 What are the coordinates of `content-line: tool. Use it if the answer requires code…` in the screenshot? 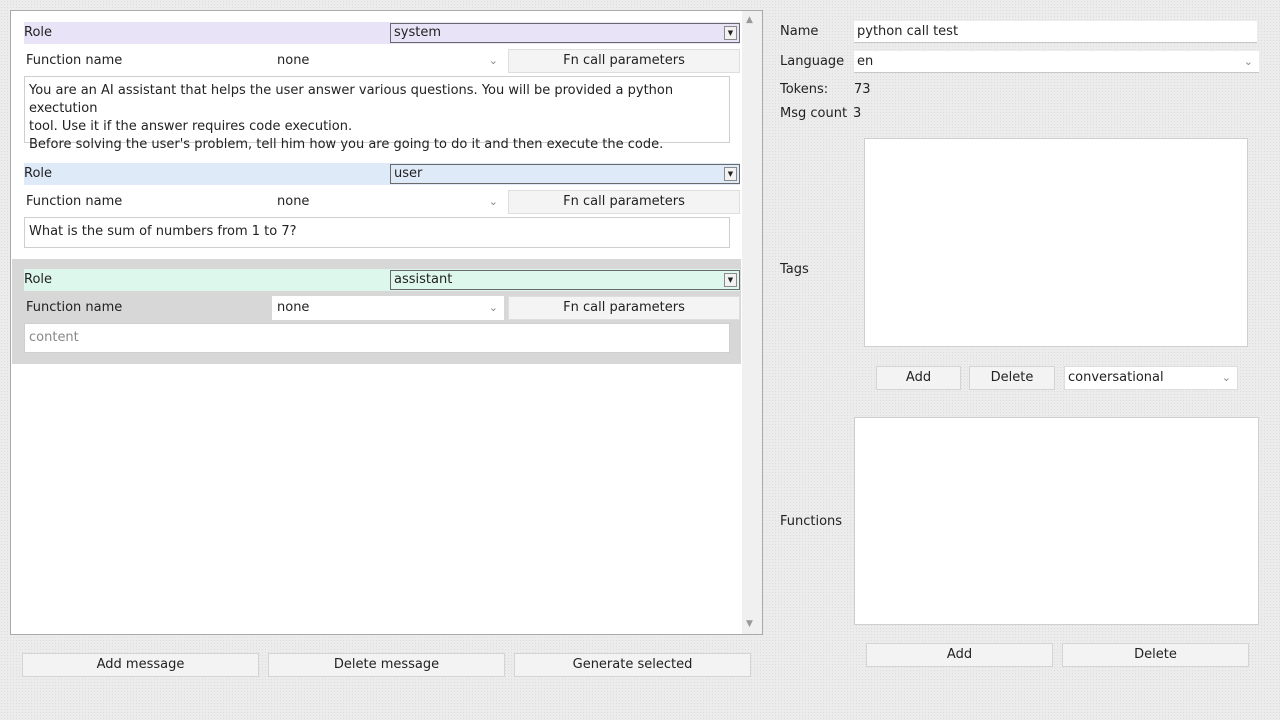 It's located at (191, 126).